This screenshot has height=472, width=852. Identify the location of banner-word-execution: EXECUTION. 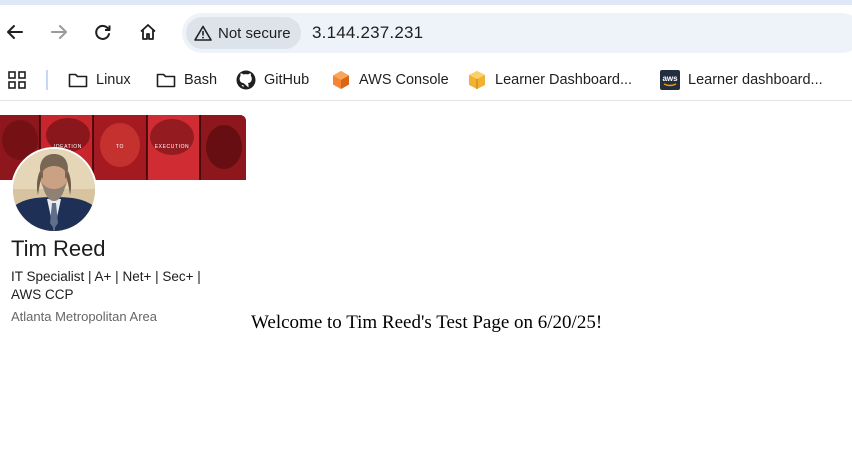
(172, 147).